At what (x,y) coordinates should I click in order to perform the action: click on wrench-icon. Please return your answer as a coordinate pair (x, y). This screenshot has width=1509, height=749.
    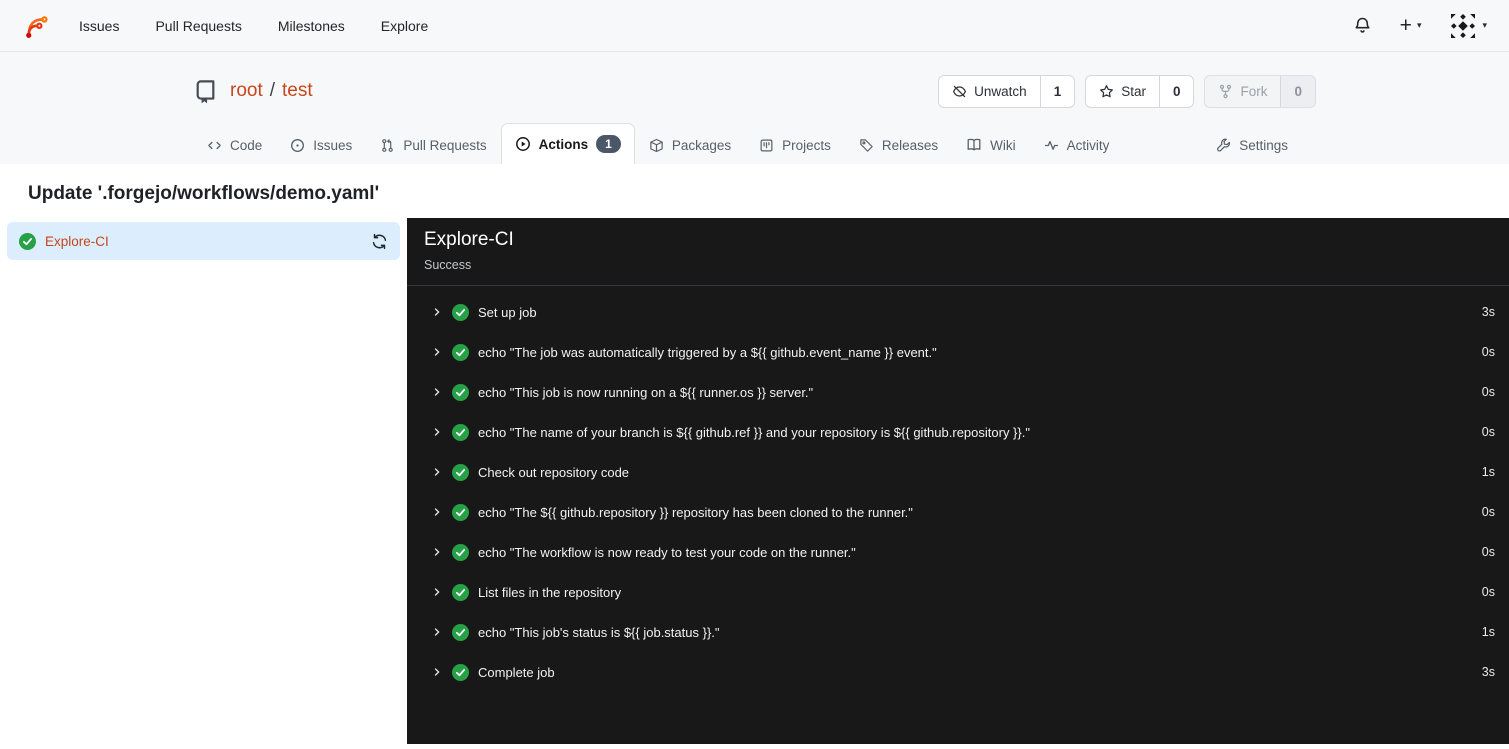
    Looking at the image, I should click on (1223, 145).